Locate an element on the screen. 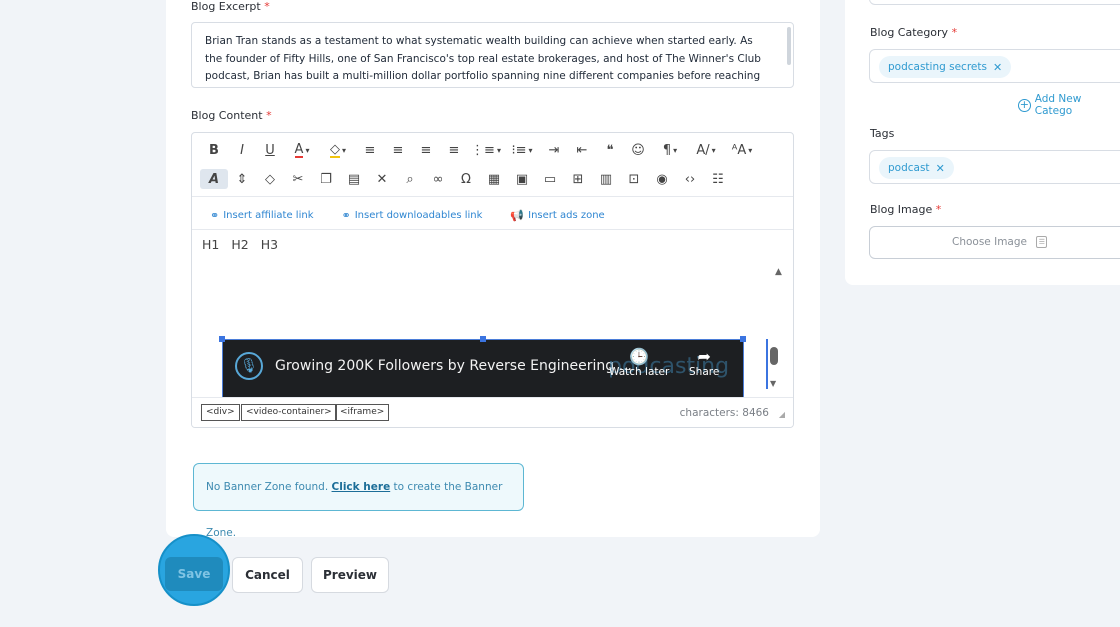 Image resolution: width=1120 pixels, height=627 pixels. special-char-icon: Ω is located at coordinates (466, 179).